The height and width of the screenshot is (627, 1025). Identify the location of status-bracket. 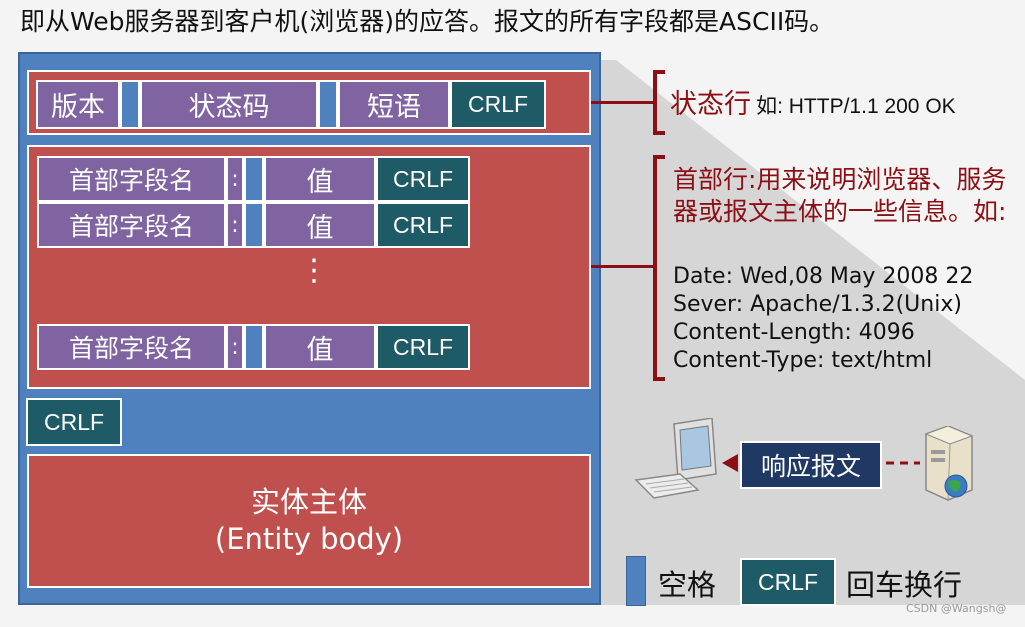
(659, 102).